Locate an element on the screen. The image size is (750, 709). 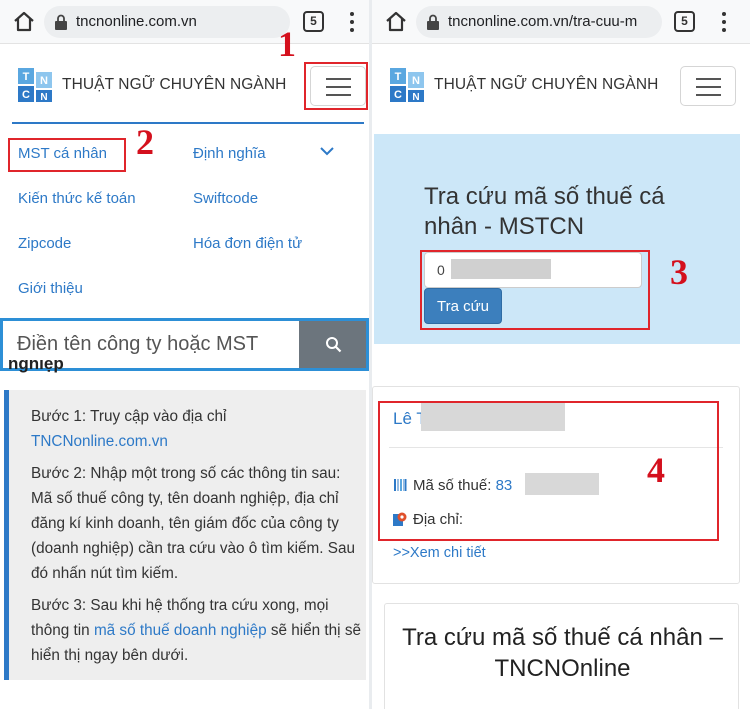
partial-heading: nghiệp is located at coordinates (36, 366).